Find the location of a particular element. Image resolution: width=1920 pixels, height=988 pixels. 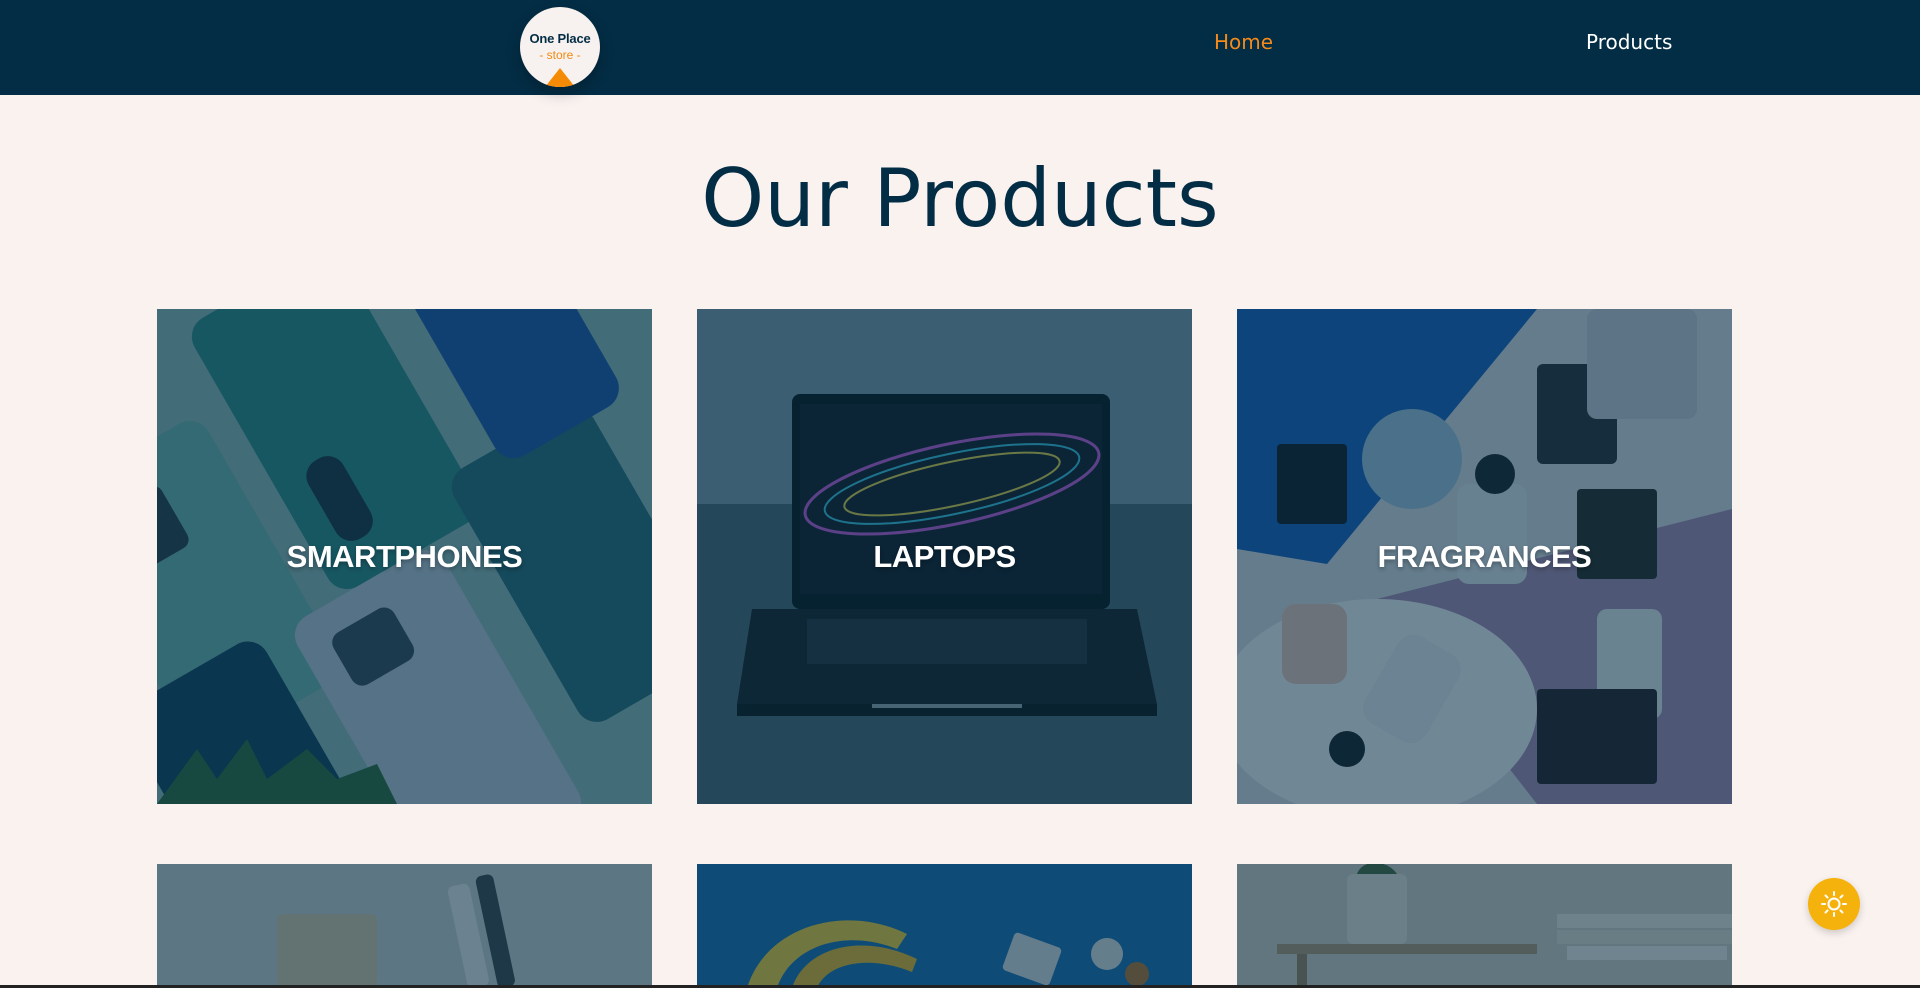

category-label: FRAGRANCES is located at coordinates (1484, 556).